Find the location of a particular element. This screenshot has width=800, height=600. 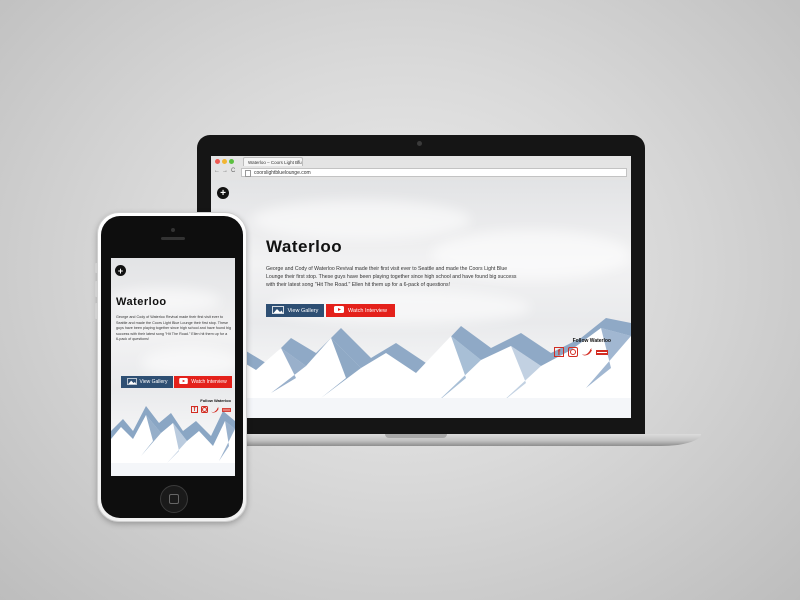

phone-instagram-icon is located at coordinates (204, 409).